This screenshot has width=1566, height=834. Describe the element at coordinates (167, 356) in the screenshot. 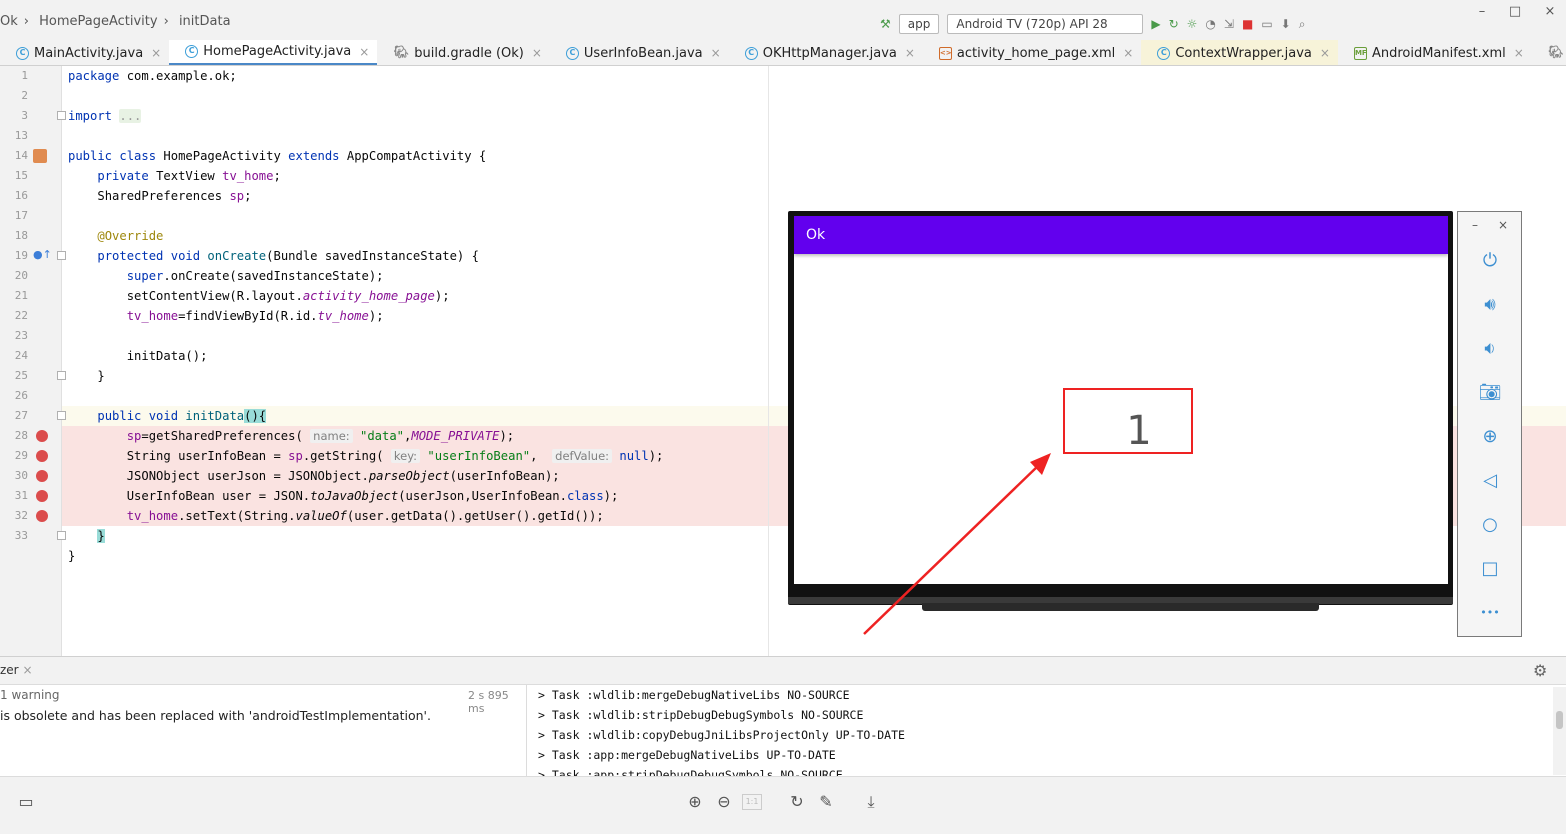

I see `code-token: initData();` at that location.